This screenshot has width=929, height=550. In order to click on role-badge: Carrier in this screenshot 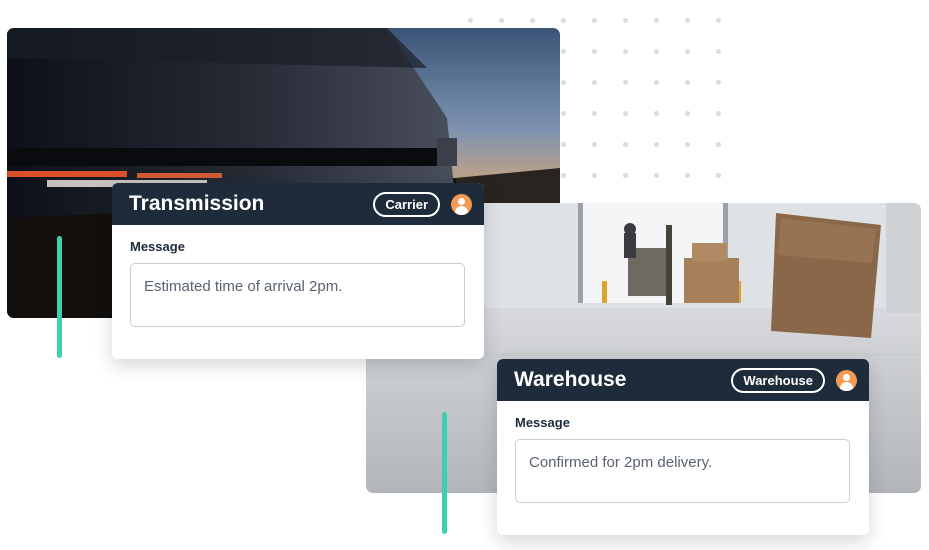, I will do `click(406, 204)`.